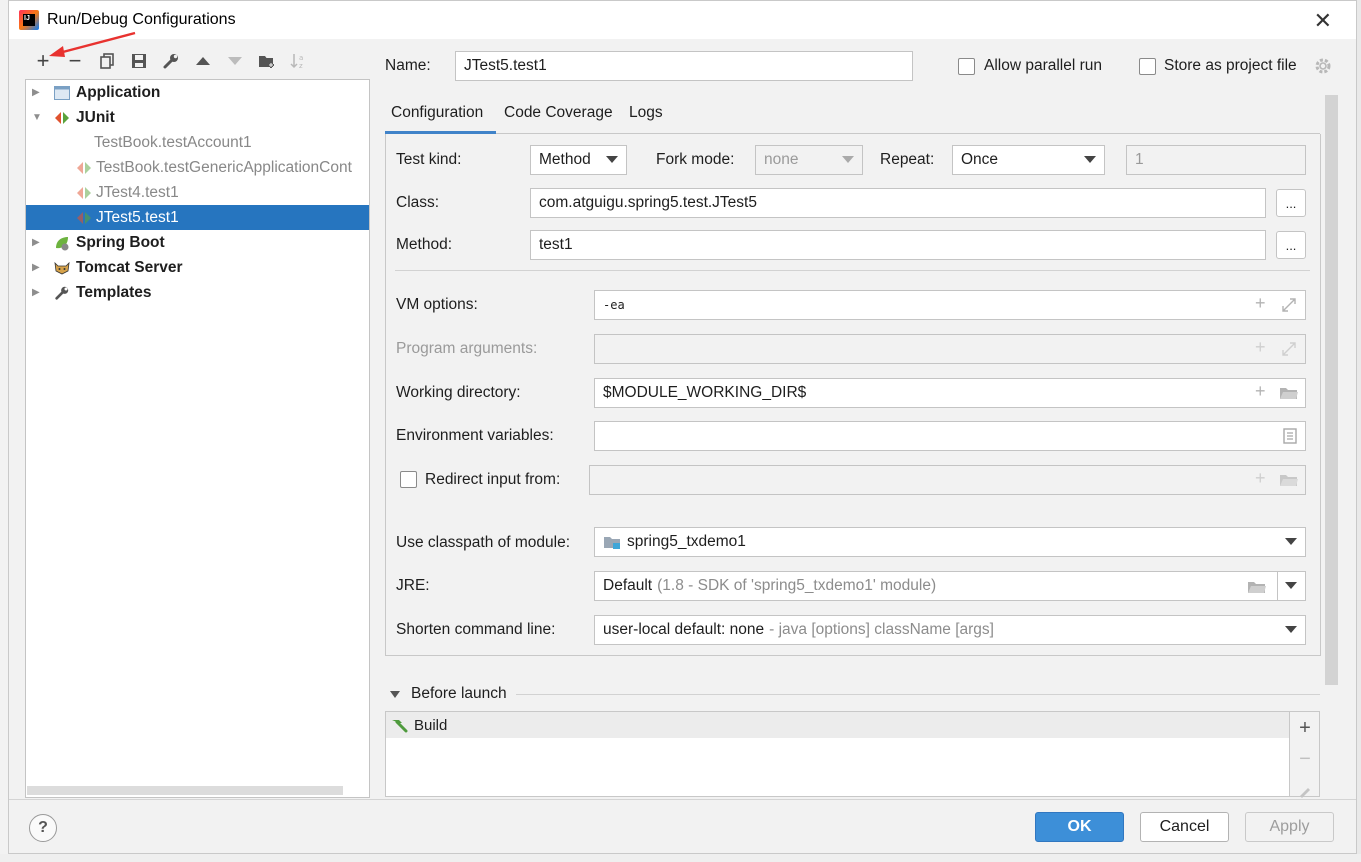 The height and width of the screenshot is (862, 1361). What do you see at coordinates (197, 267) in the screenshot?
I see `tree-item-tomcat: ▶ Tomcat Server` at bounding box center [197, 267].